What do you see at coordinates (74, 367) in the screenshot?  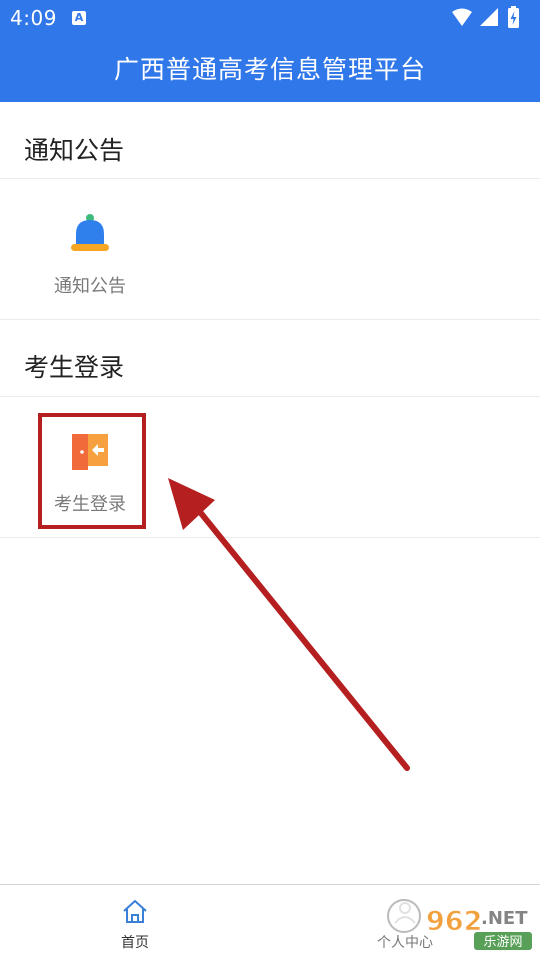 I see `section-title-login: 考生登录` at bounding box center [74, 367].